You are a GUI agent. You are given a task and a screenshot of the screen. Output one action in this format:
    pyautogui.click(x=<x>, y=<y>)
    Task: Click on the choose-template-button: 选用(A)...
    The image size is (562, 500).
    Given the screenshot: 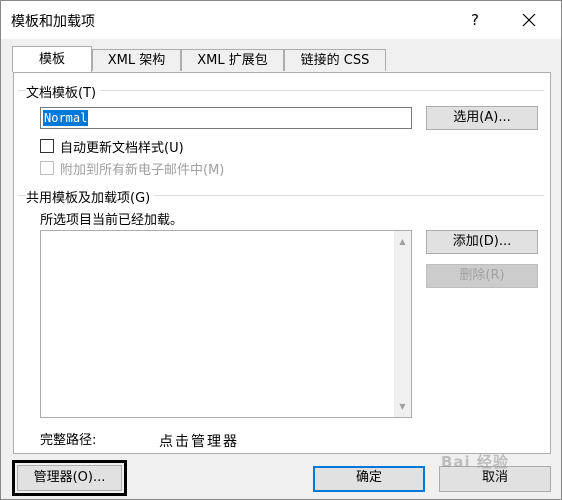 What is the action you would take?
    pyautogui.click(x=482, y=118)
    